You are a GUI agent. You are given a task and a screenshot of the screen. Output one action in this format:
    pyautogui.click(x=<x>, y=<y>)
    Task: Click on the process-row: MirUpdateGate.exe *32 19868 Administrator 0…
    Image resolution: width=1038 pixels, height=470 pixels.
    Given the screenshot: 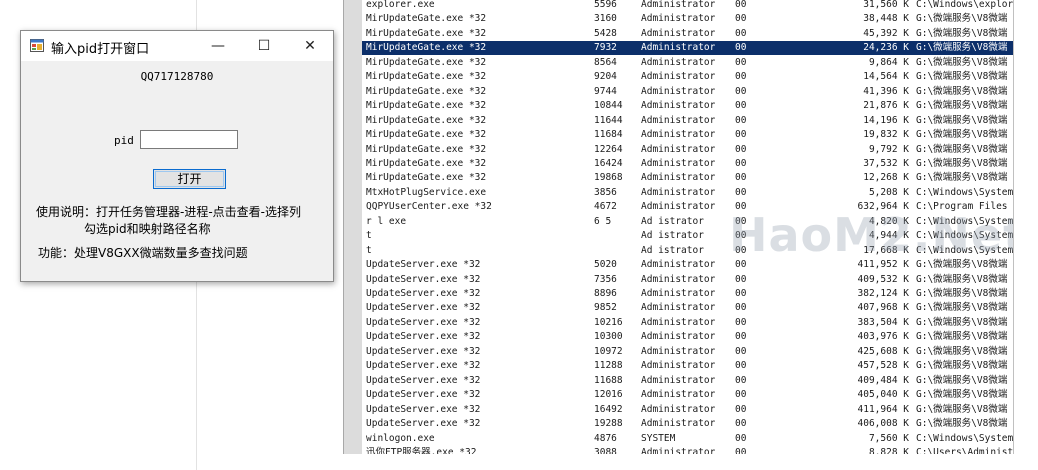 What is the action you would take?
    pyautogui.click(x=688, y=178)
    